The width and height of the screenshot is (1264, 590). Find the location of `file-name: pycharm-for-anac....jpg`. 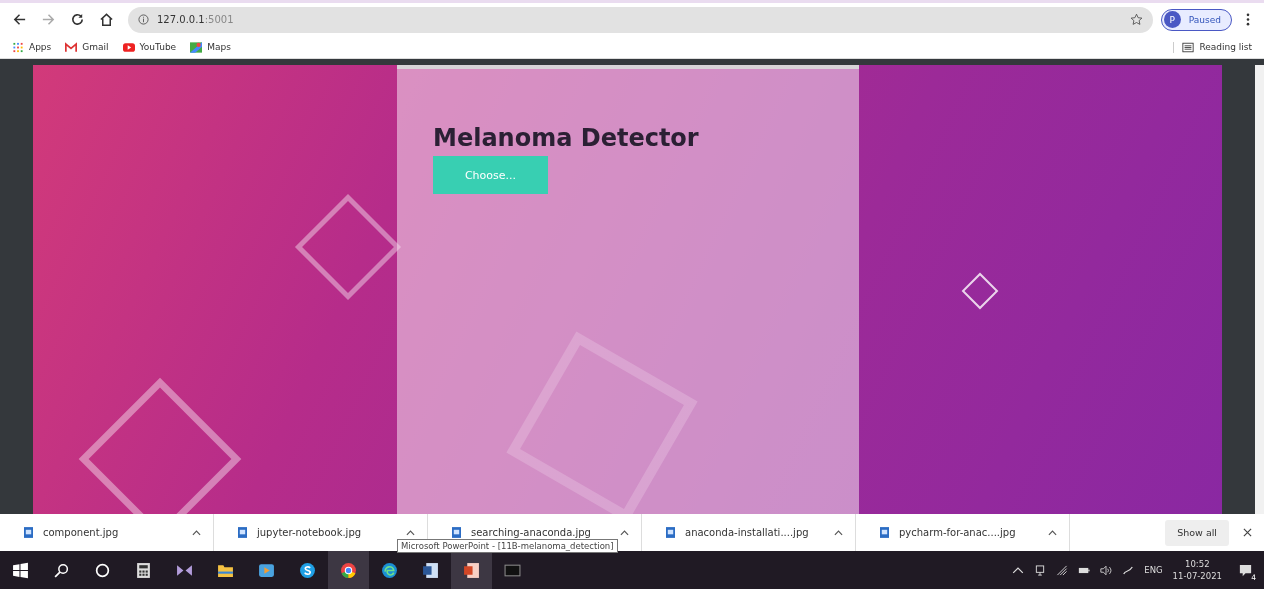

file-name: pycharm-for-anac....jpg is located at coordinates (958, 532).